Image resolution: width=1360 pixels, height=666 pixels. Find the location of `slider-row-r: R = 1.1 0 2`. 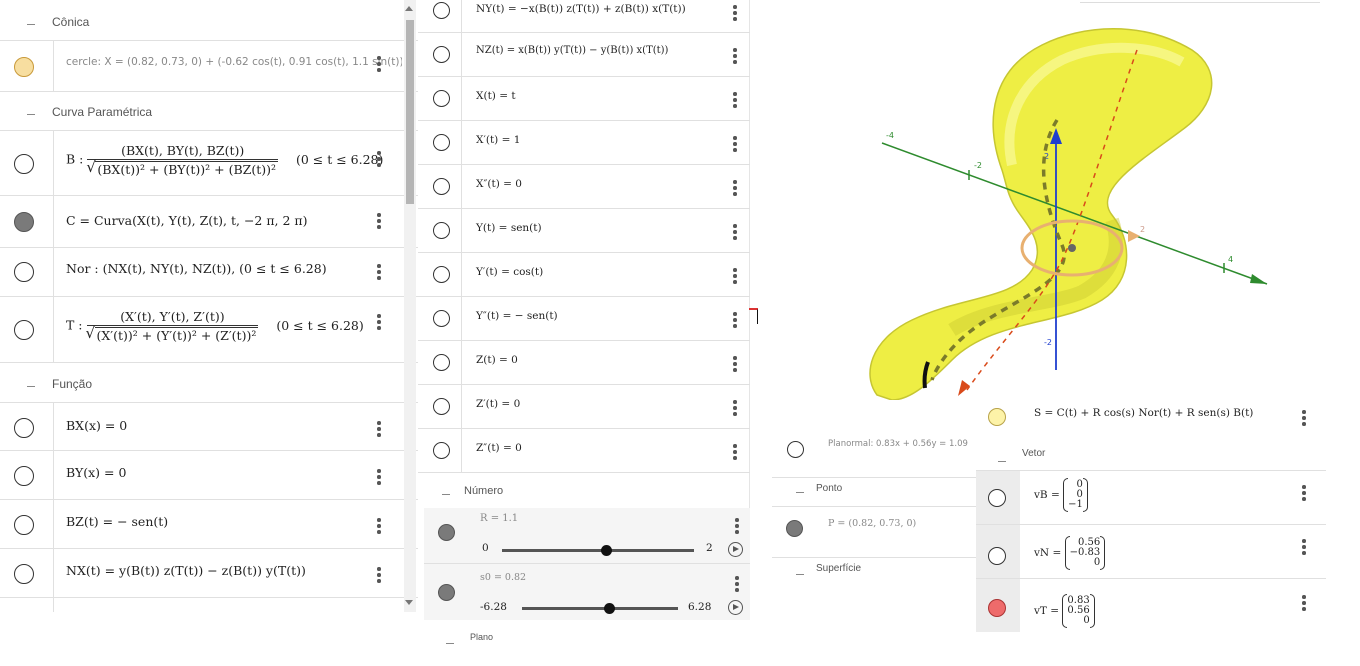

slider-row-r: R = 1.1 0 2 is located at coordinates (587, 536).